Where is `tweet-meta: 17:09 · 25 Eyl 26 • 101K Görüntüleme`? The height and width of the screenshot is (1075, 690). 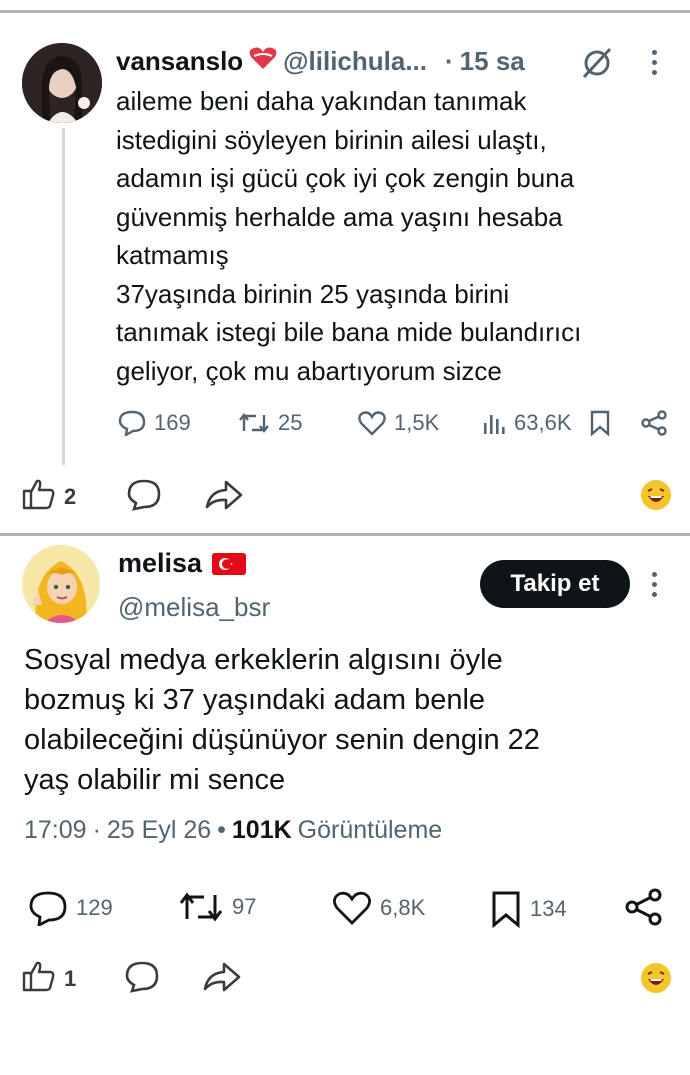 tweet-meta: 17:09 · 25 Eyl 26 • 101K Görüntüleme is located at coordinates (233, 830).